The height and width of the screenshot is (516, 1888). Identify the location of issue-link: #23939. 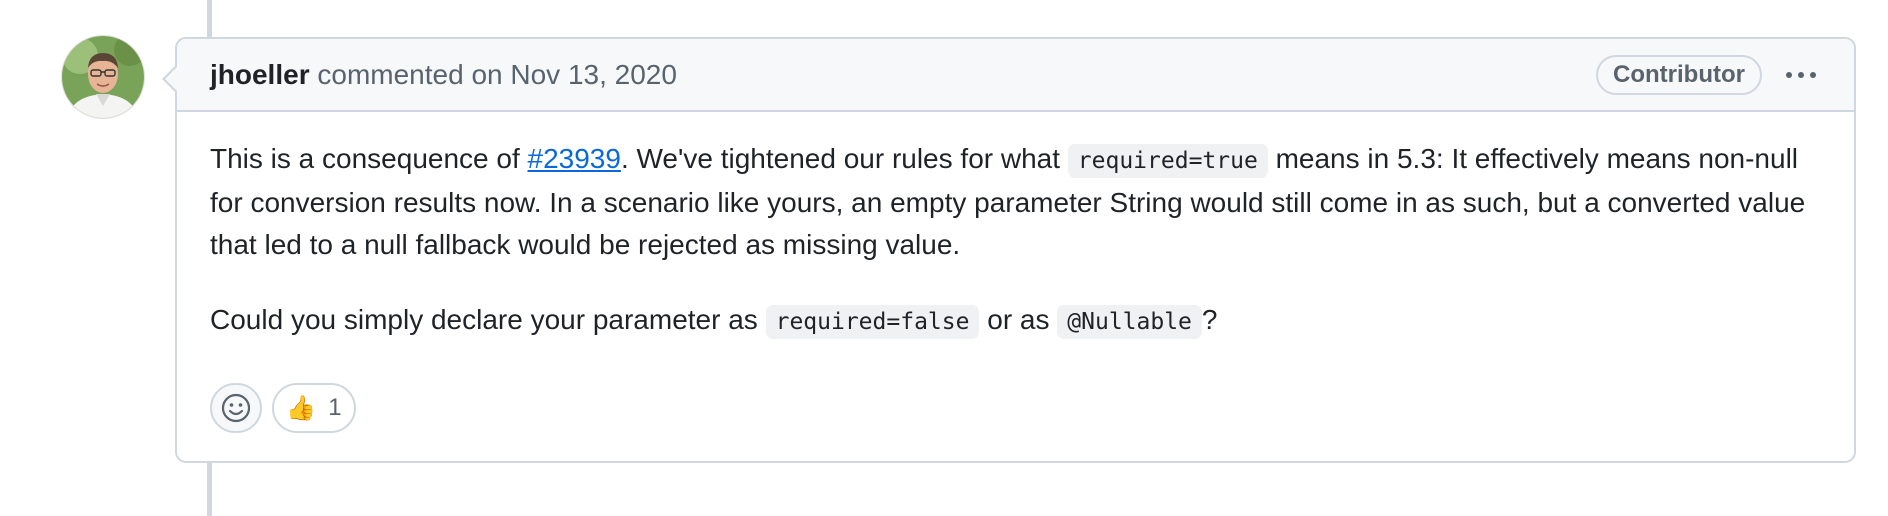
(574, 158).